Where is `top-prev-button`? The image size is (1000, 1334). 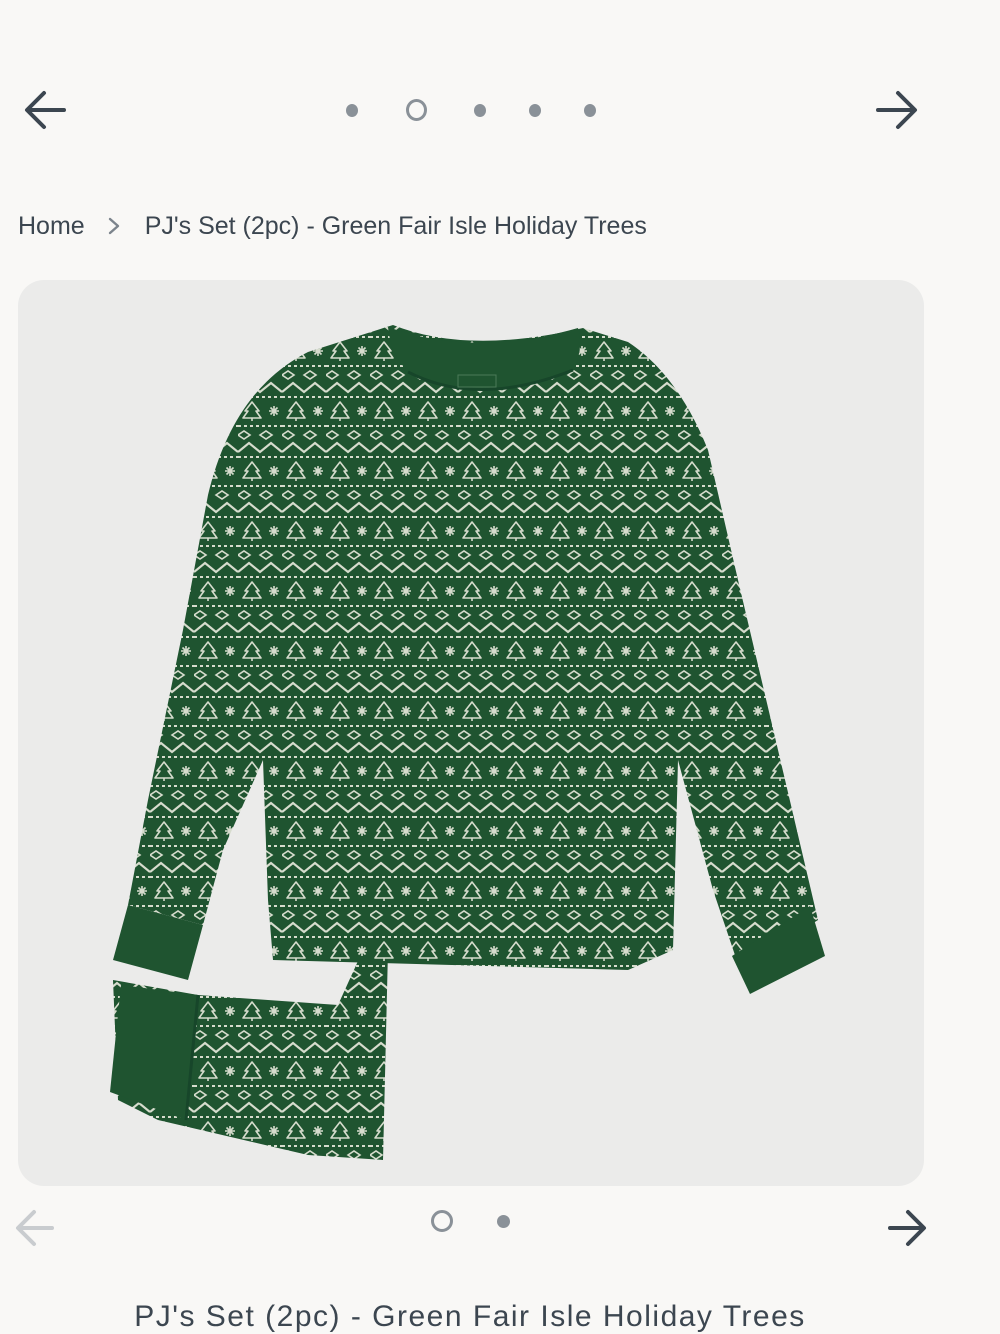
top-prev-button is located at coordinates (45, 110).